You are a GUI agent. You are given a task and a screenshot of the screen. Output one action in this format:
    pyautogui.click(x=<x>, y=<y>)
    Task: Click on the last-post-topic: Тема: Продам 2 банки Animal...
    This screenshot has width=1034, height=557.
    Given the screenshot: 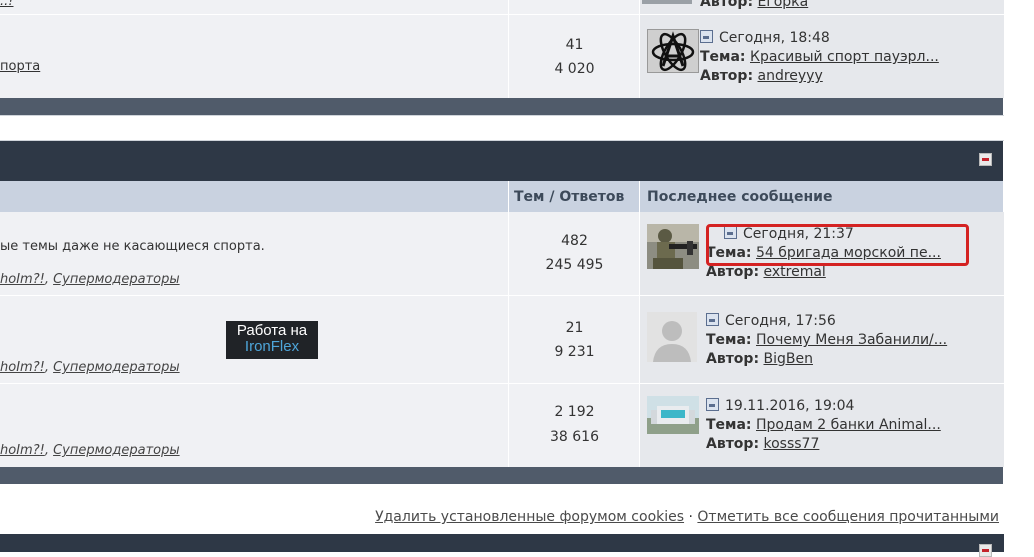 What is the action you would take?
    pyautogui.click(x=823, y=425)
    